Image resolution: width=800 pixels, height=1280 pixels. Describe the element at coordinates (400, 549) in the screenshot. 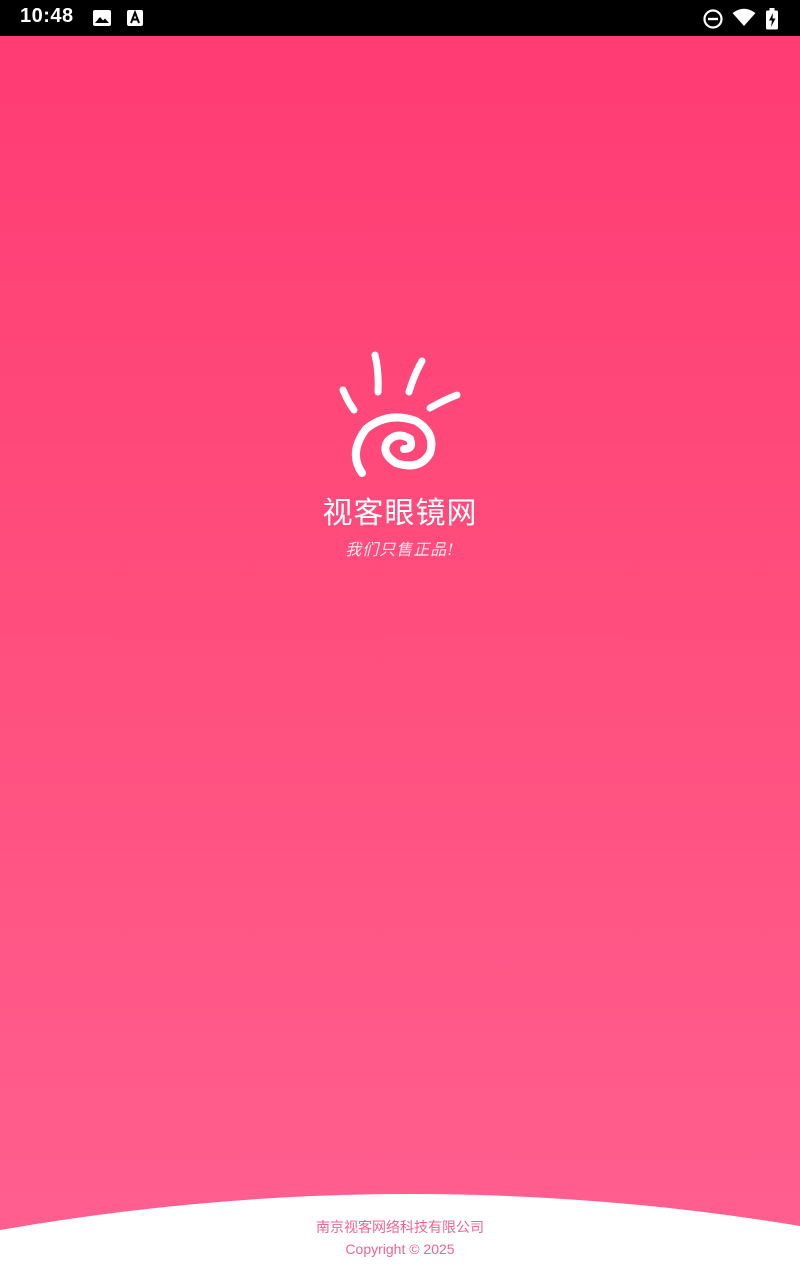

I see `slogan: 我们只售正品!` at that location.